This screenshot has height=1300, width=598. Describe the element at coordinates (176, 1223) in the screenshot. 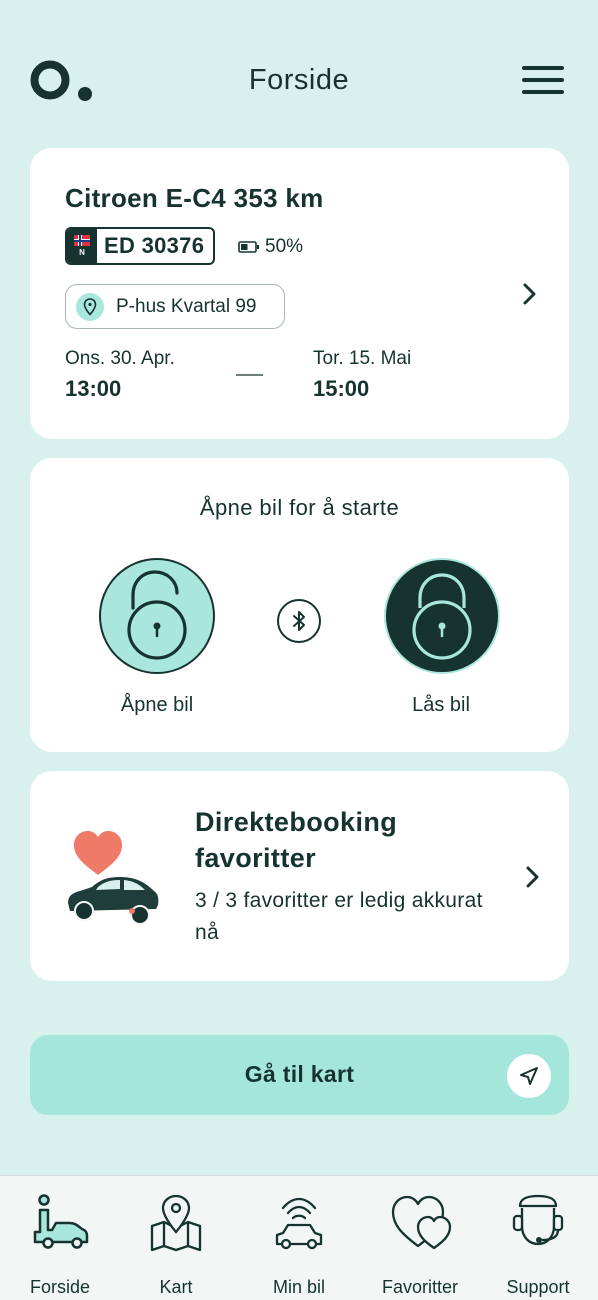

I see `map-pin-icon` at that location.